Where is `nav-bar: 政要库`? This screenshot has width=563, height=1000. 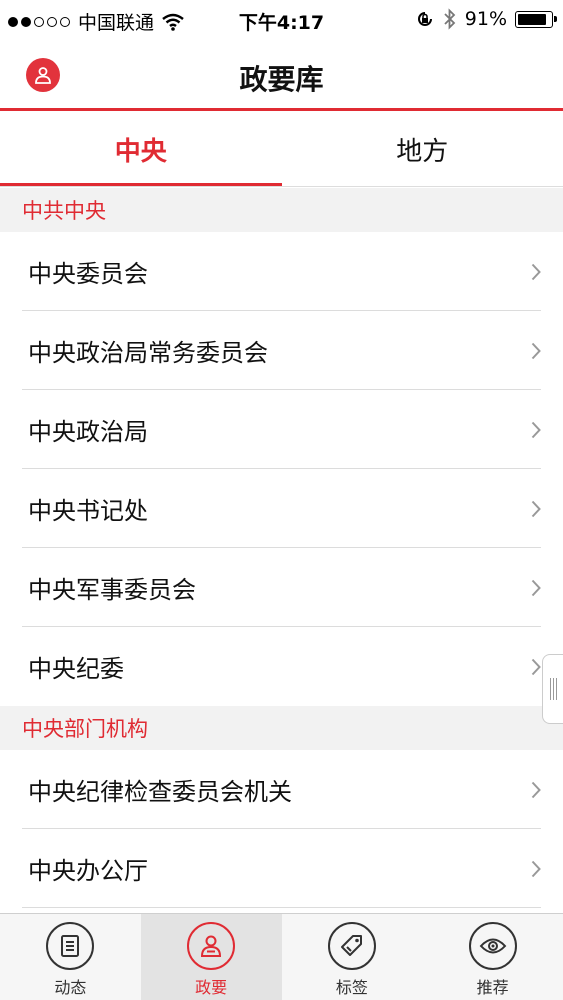 nav-bar: 政要库 is located at coordinates (281, 74).